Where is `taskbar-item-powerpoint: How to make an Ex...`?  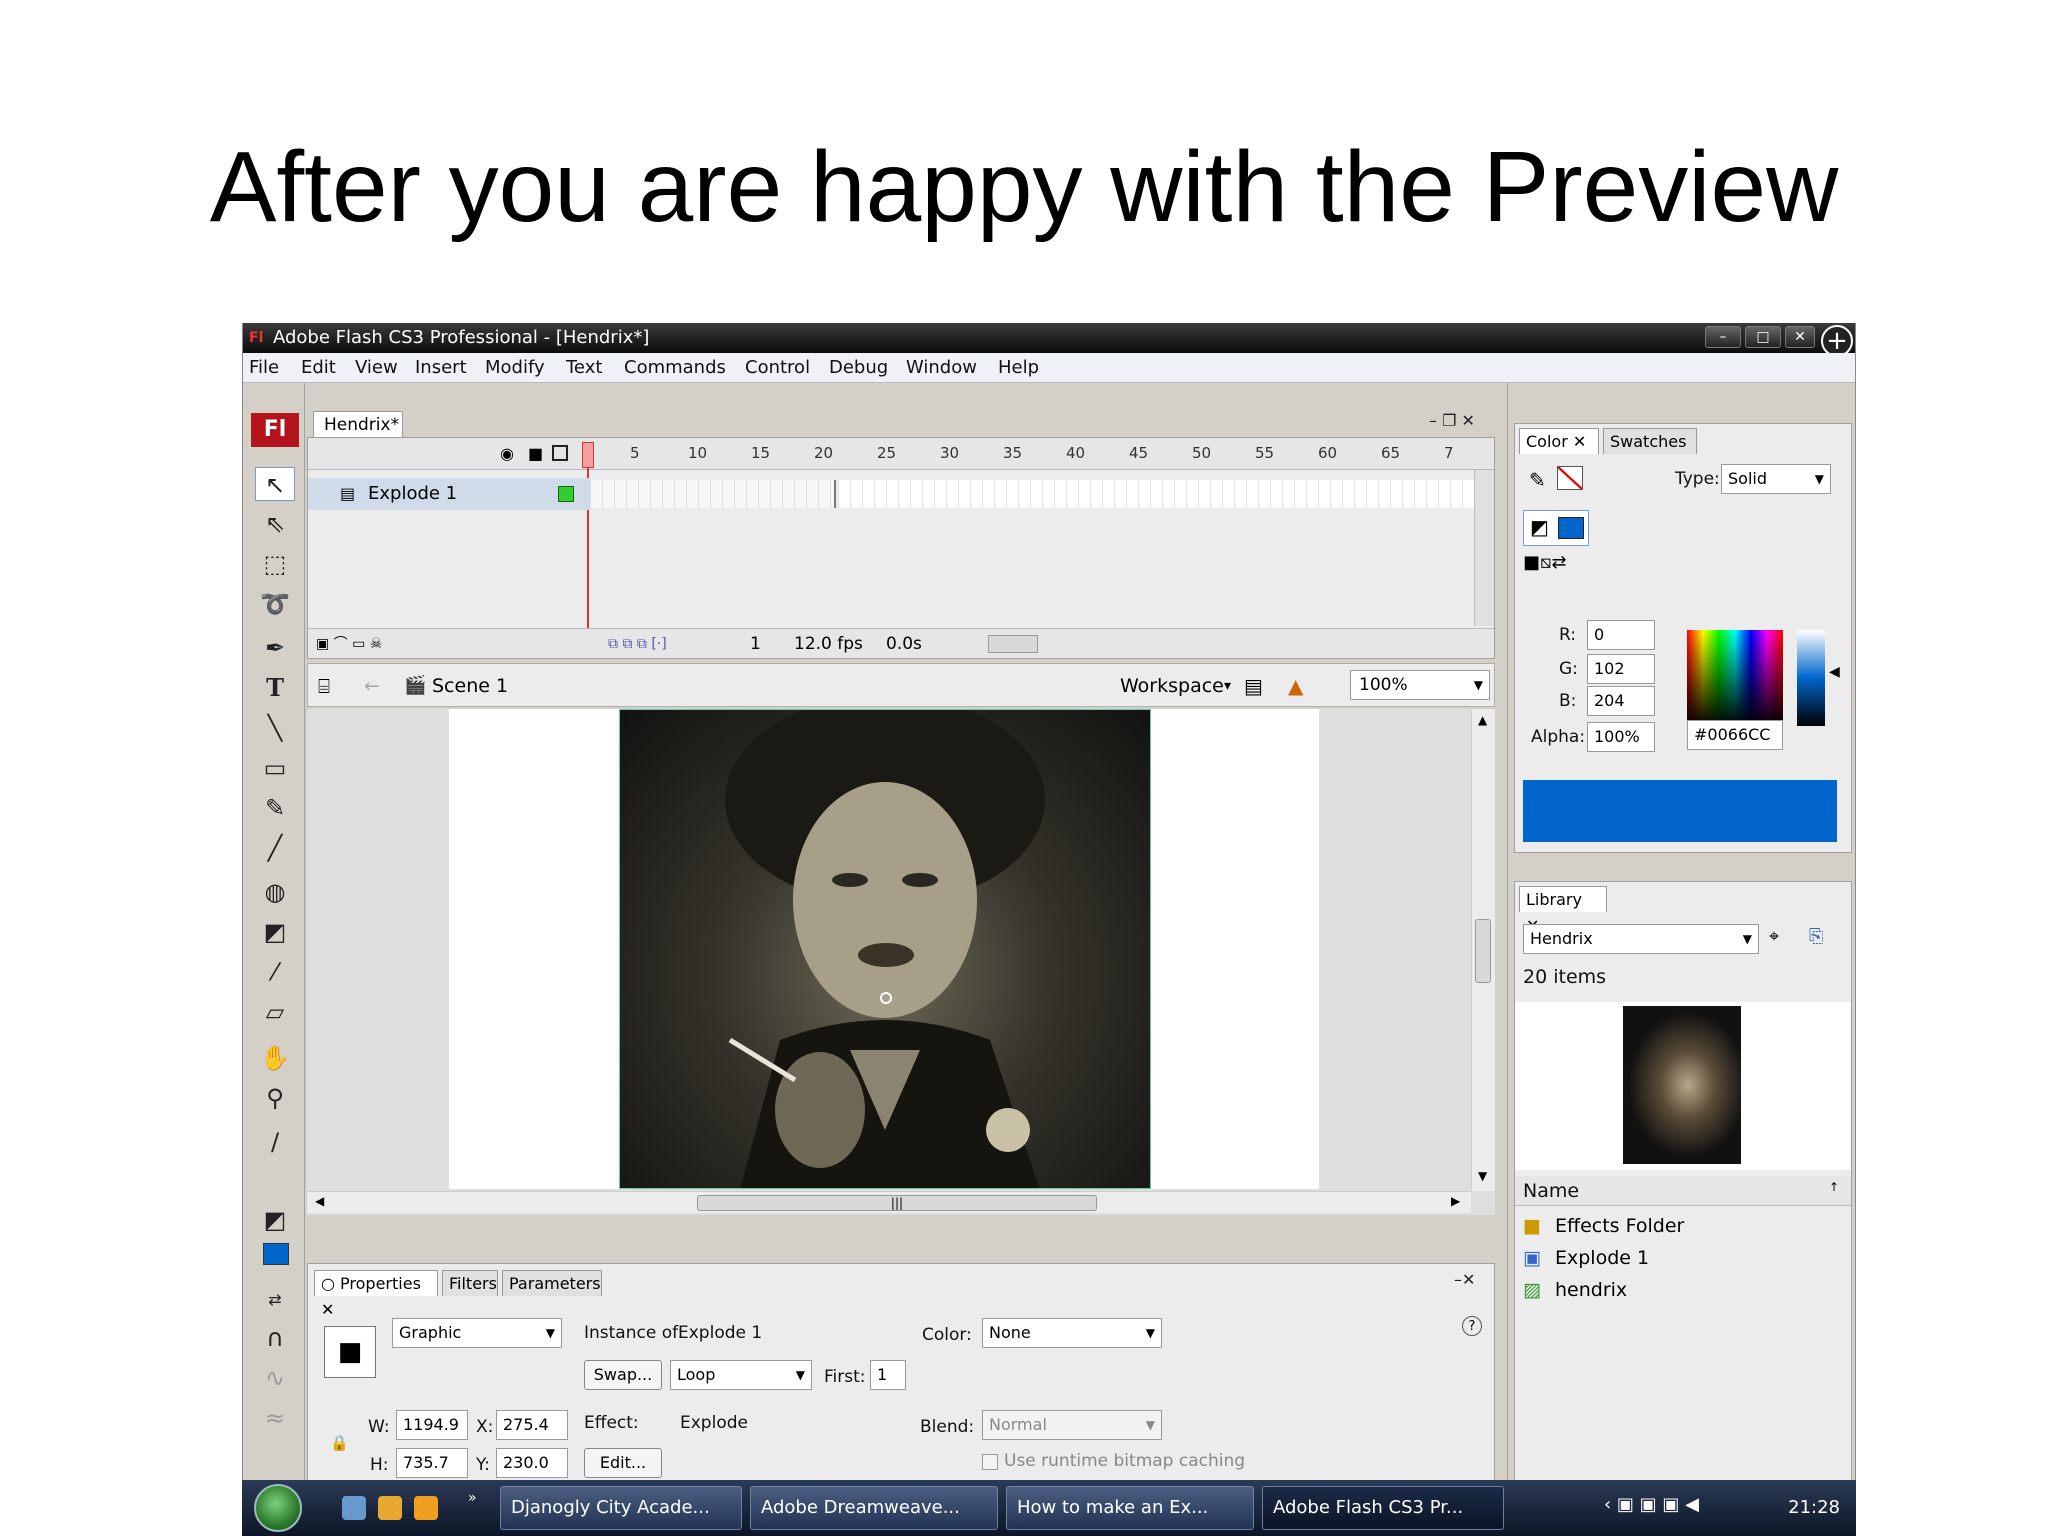 taskbar-item-powerpoint: How to make an Ex... is located at coordinates (1130, 1508).